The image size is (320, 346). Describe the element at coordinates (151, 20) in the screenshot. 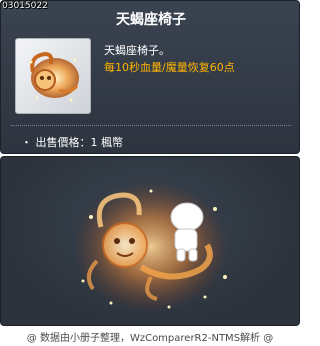

I see `item-title: 天蝎座椅子` at that location.